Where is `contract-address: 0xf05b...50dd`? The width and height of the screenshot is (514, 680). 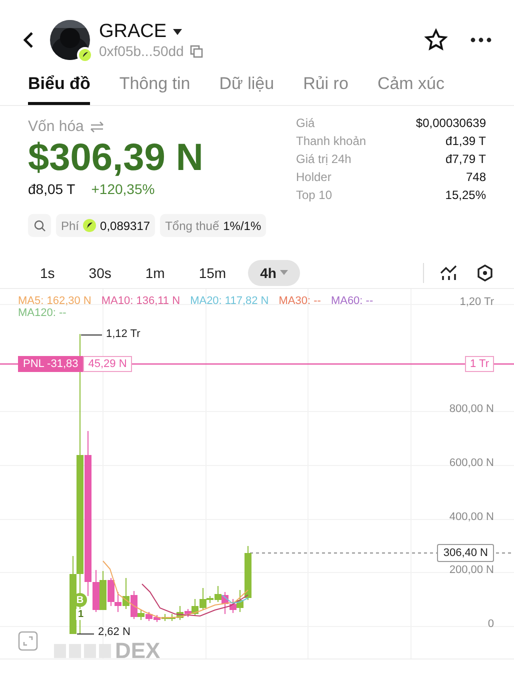 contract-address: 0xf05b...50dd is located at coordinates (141, 51).